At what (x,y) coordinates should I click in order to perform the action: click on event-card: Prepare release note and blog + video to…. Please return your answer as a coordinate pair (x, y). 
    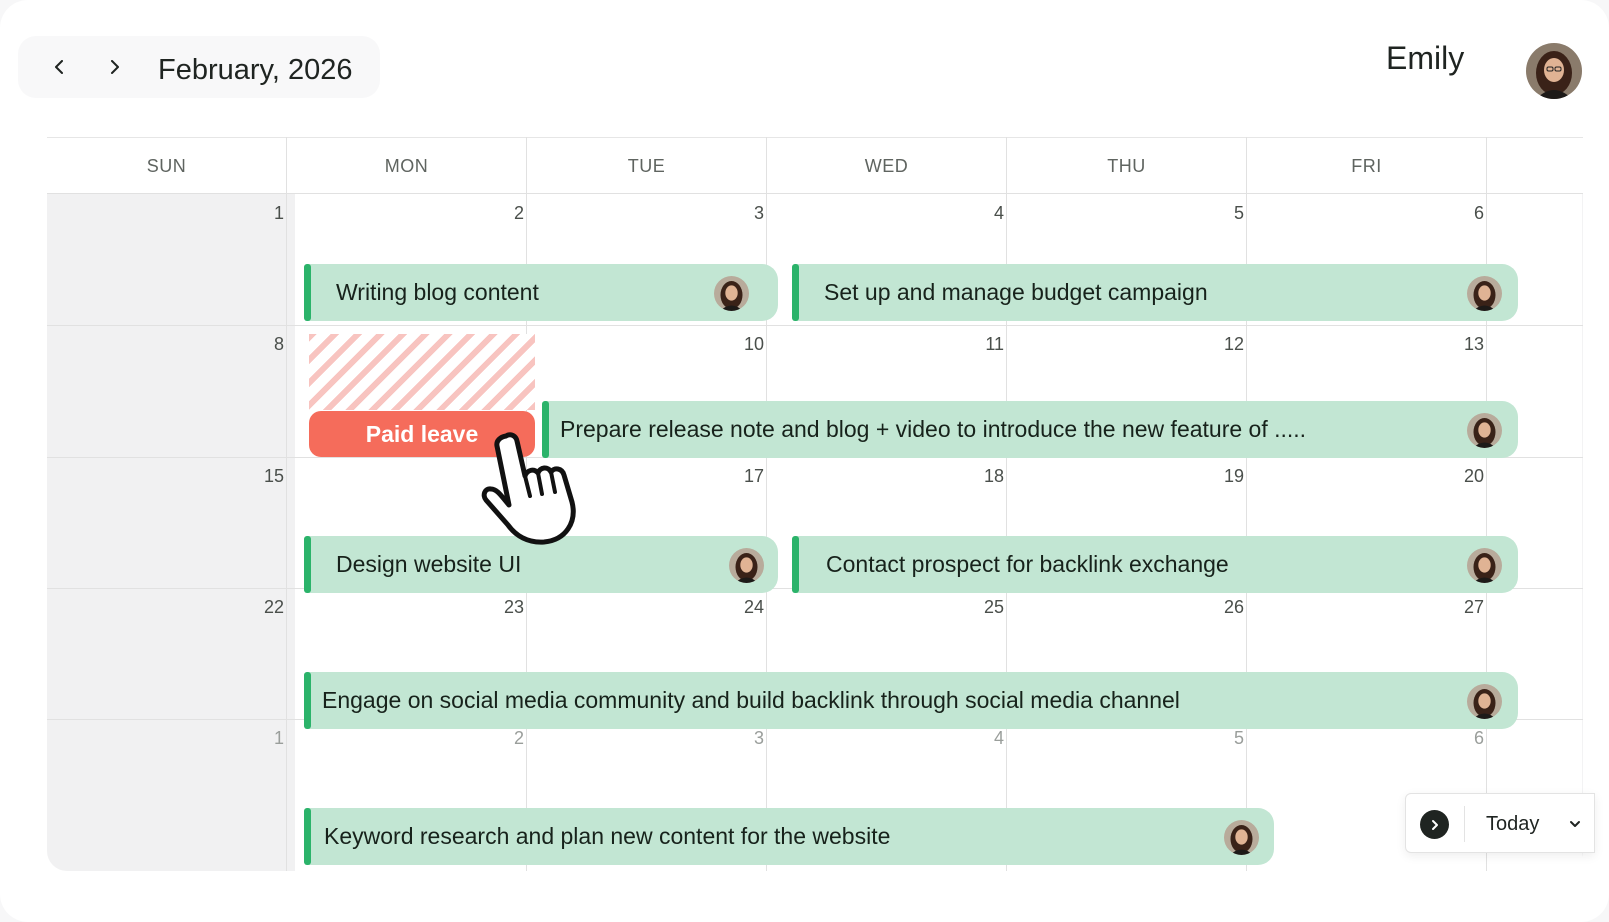
    Looking at the image, I should click on (1030, 429).